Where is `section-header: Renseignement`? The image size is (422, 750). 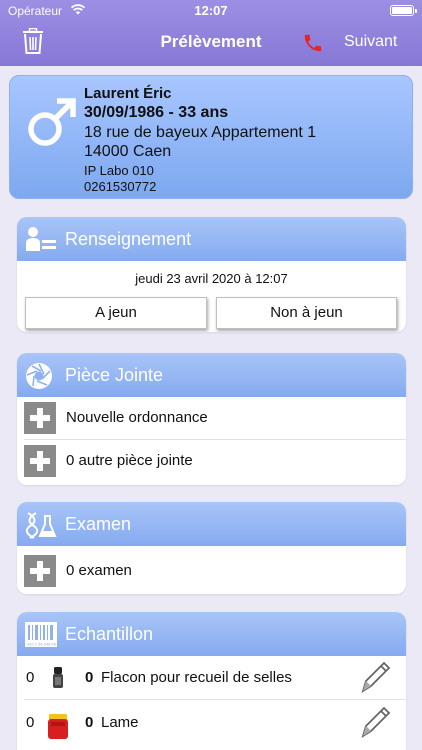 section-header: Renseignement is located at coordinates (211, 239).